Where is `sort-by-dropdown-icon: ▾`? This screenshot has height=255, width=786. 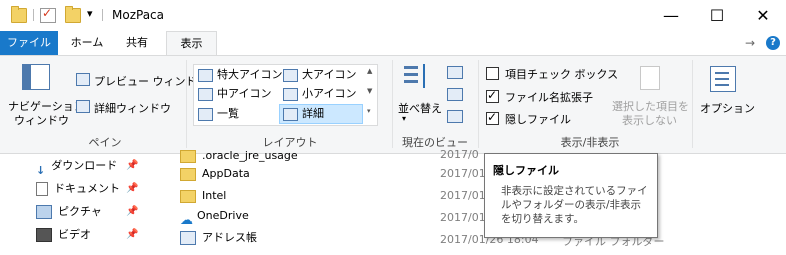 sort-by-dropdown-icon: ▾ is located at coordinates (404, 118).